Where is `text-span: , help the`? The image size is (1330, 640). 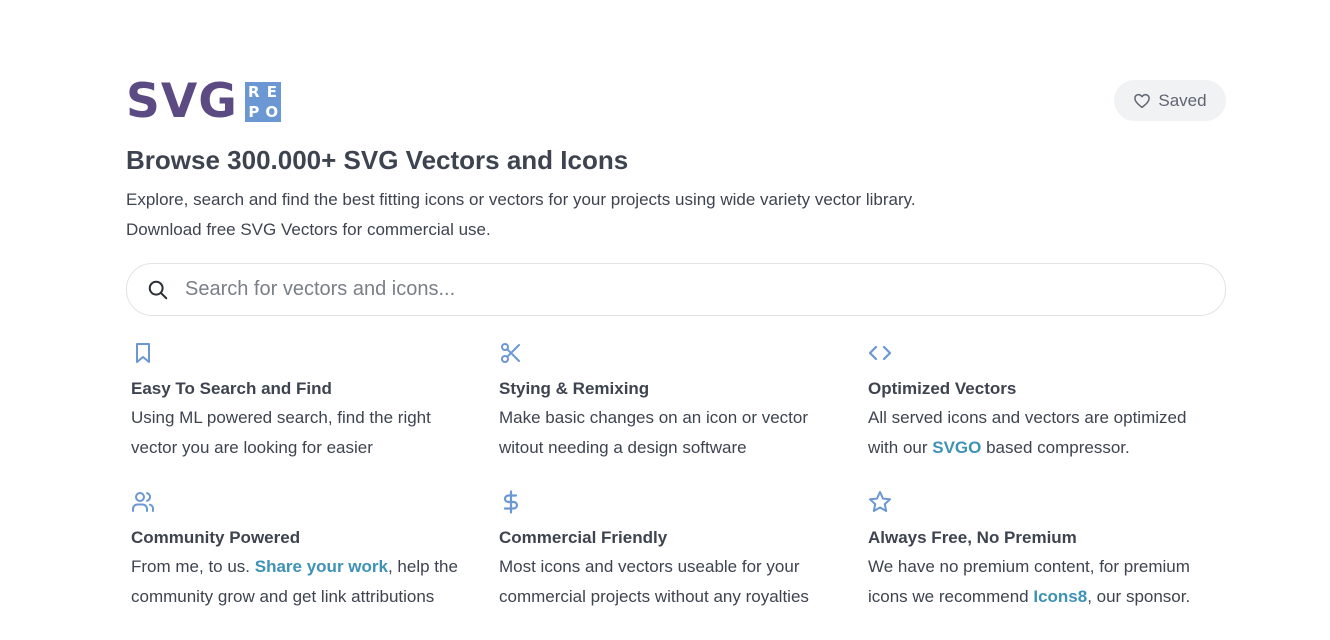 text-span: , help the is located at coordinates (422, 566).